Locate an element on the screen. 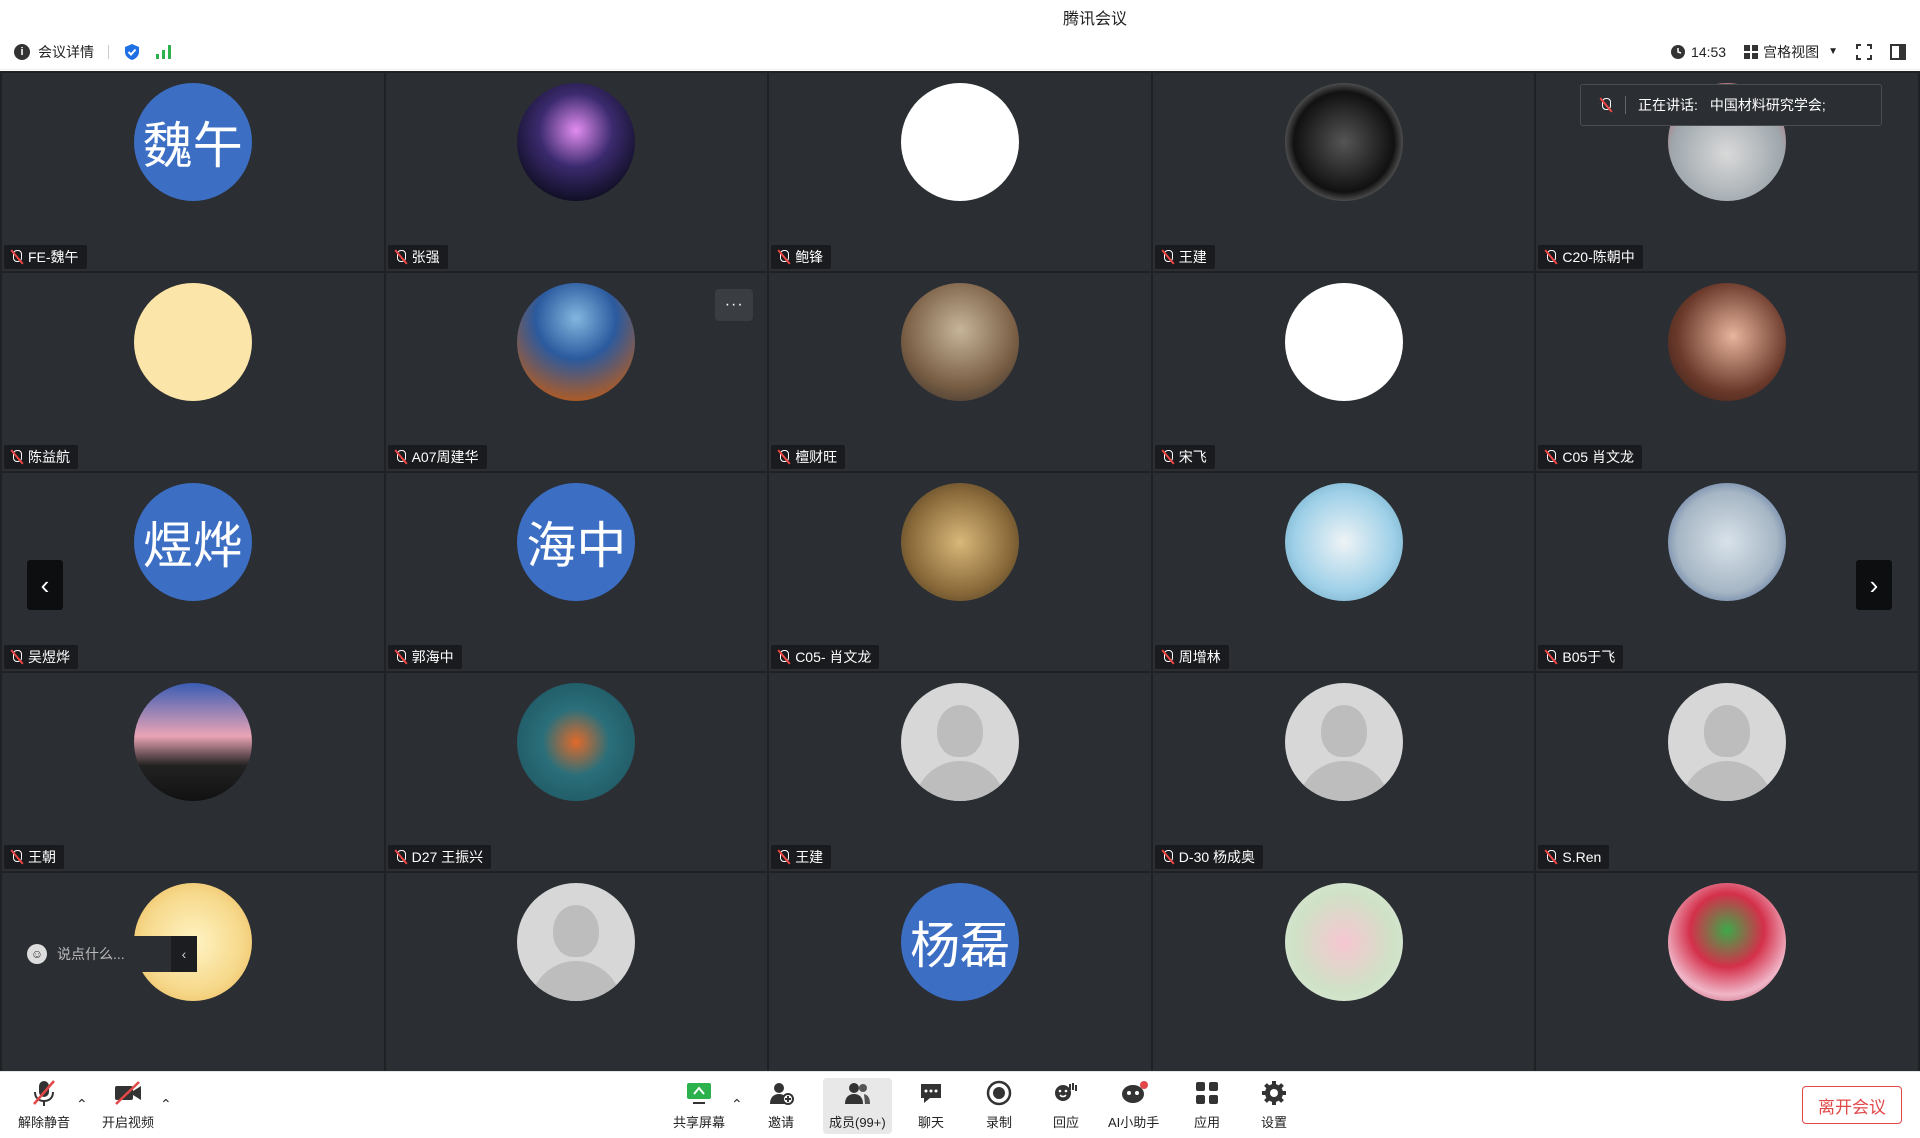 The image size is (1920, 1138). settings-label: 设置 is located at coordinates (1273, 1122).